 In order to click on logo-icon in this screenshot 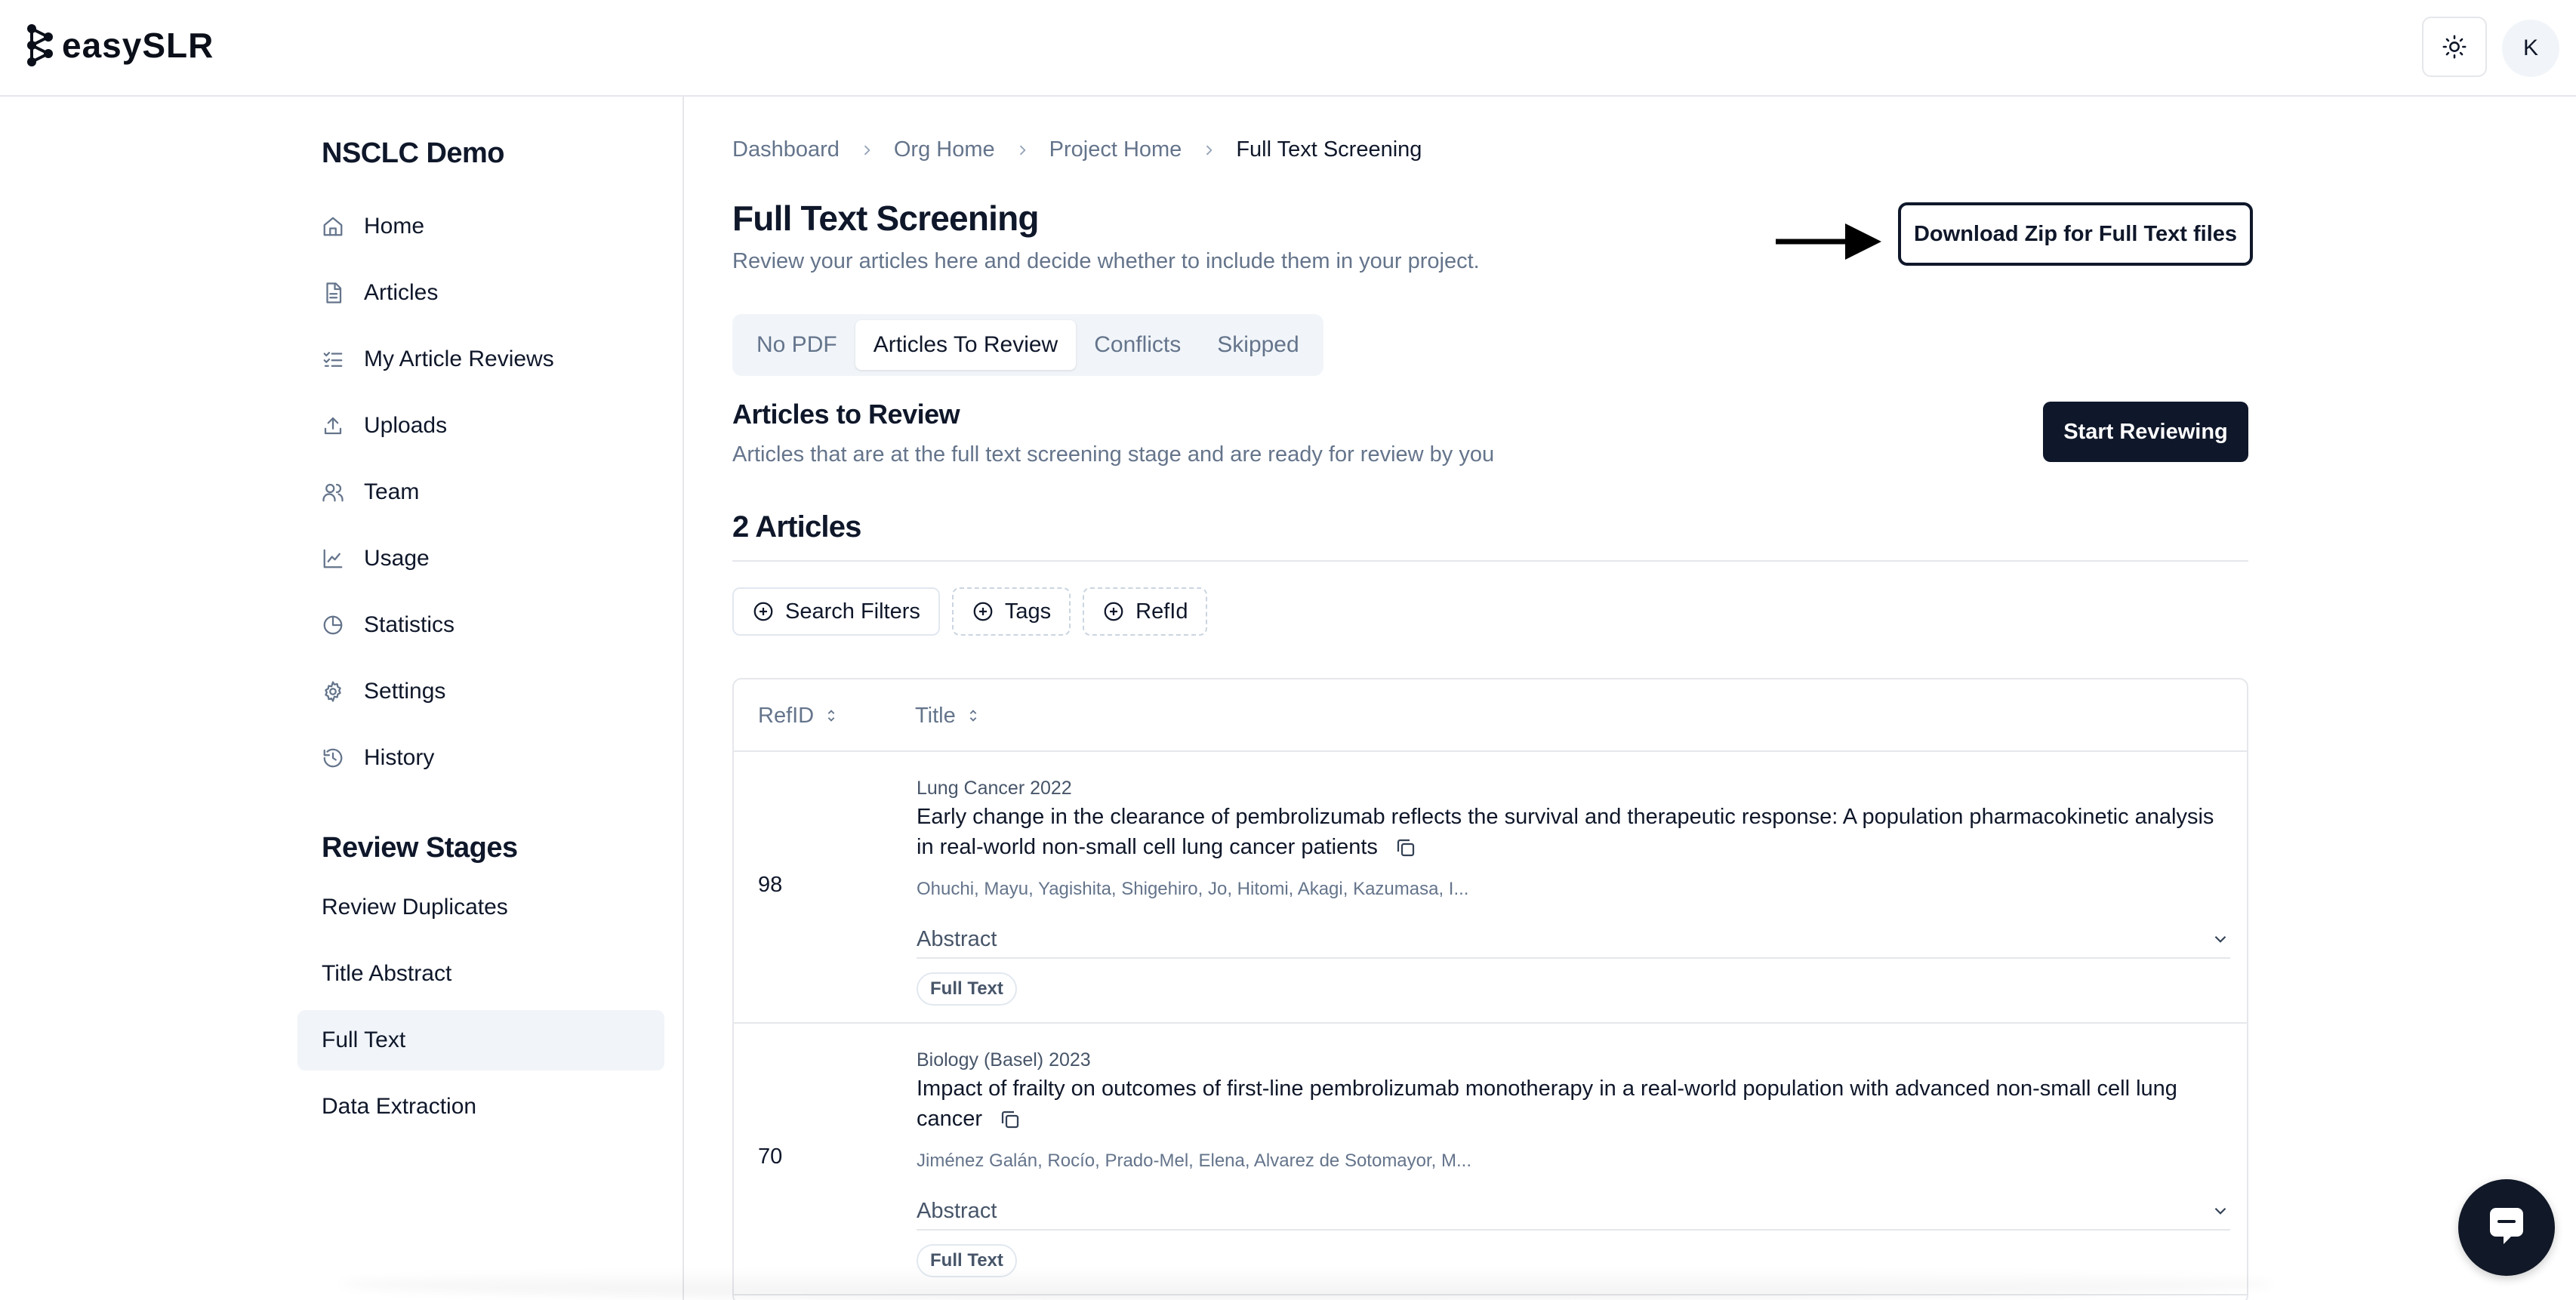, I will do `click(40, 45)`.